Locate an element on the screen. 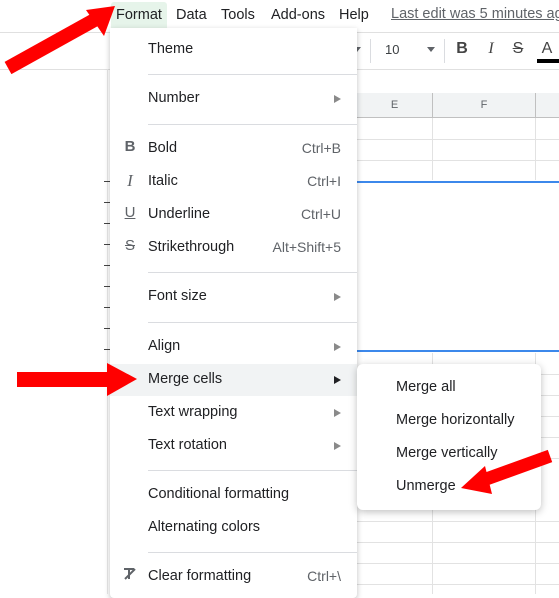 This screenshot has height=598, width=559. arrow-to-merge-cells-icon is located at coordinates (77, 379).